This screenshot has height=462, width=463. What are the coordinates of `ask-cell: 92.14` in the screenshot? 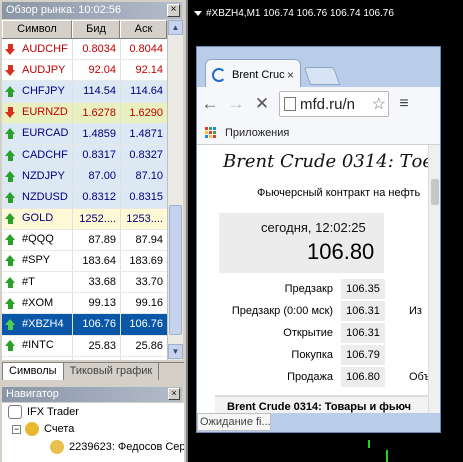 It's located at (143, 70).